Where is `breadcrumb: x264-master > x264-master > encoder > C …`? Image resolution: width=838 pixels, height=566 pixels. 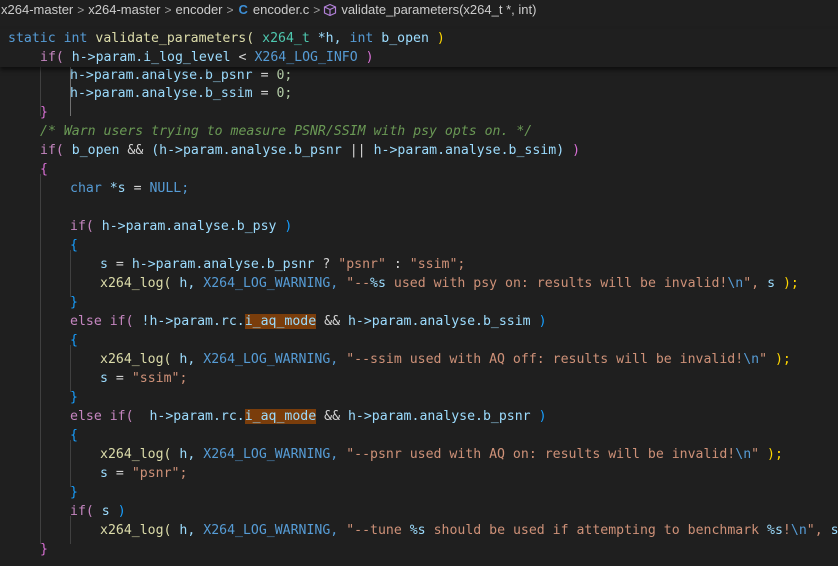 breadcrumb: x264-master > x264-master > encoder > C … is located at coordinates (419, 9).